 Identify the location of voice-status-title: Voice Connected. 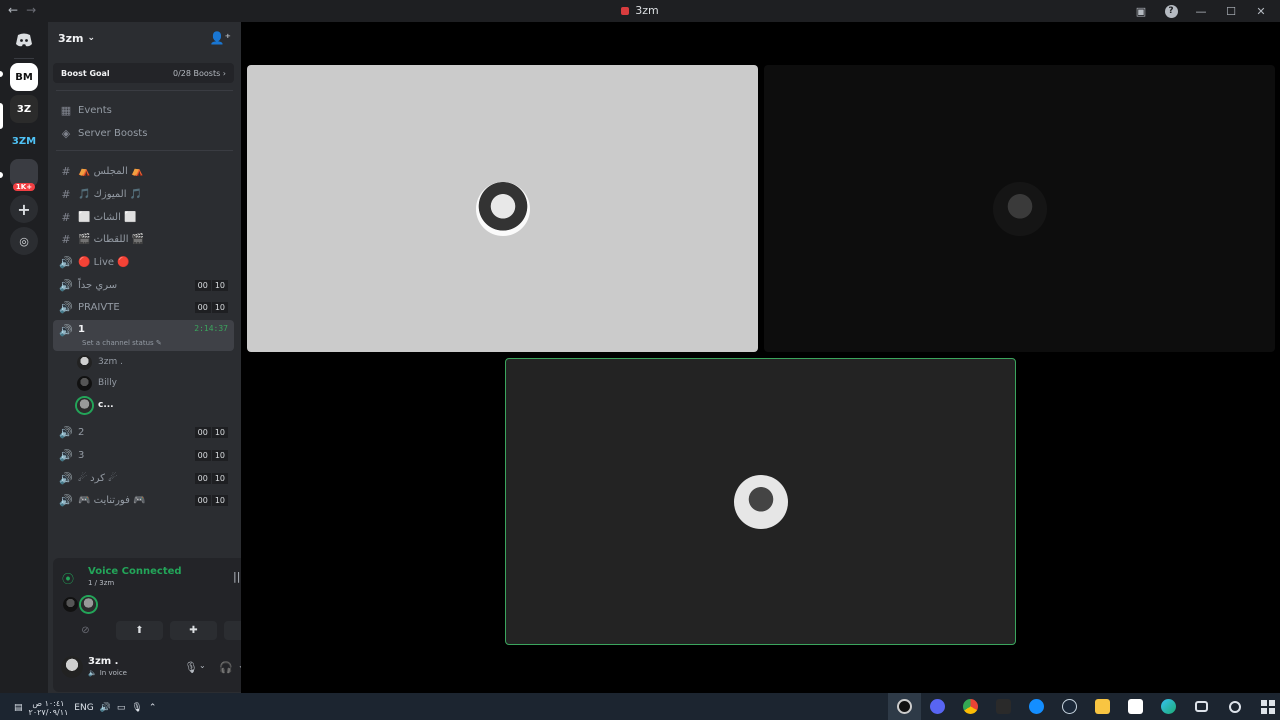
(135, 571).